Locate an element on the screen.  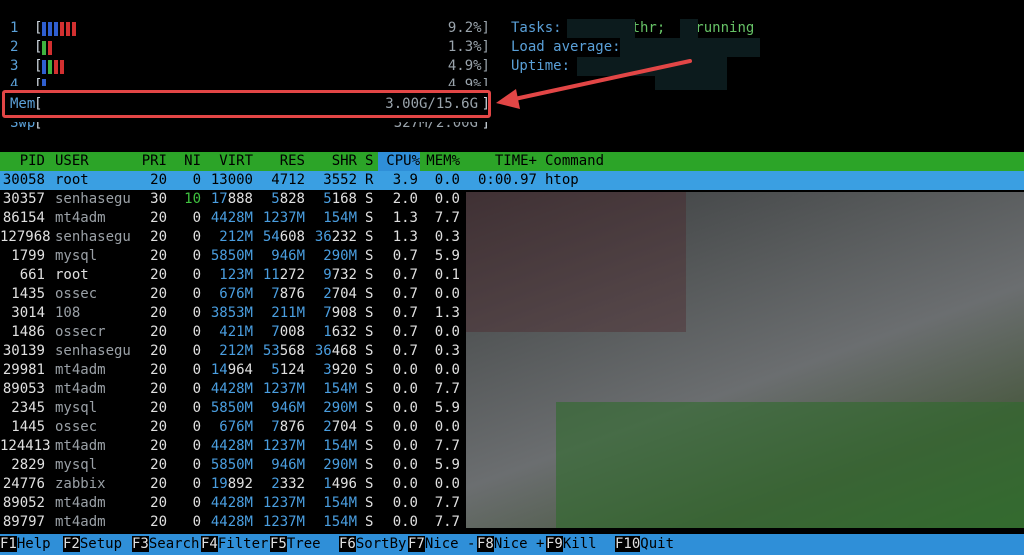
cell-res: 7008 is located at coordinates (288, 332).